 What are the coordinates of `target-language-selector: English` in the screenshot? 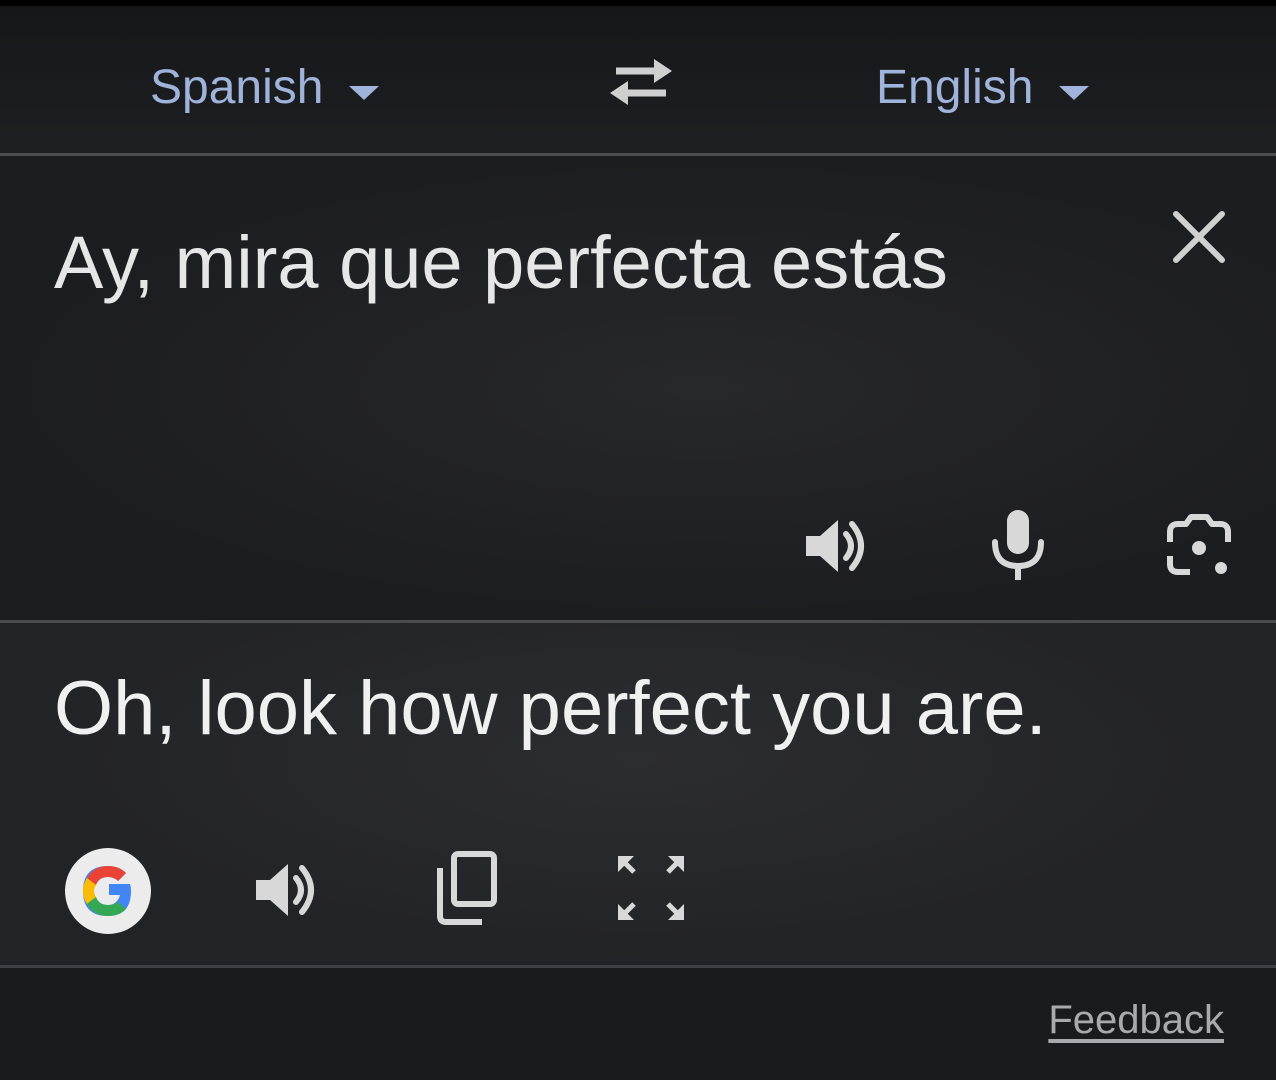 It's located at (983, 87).